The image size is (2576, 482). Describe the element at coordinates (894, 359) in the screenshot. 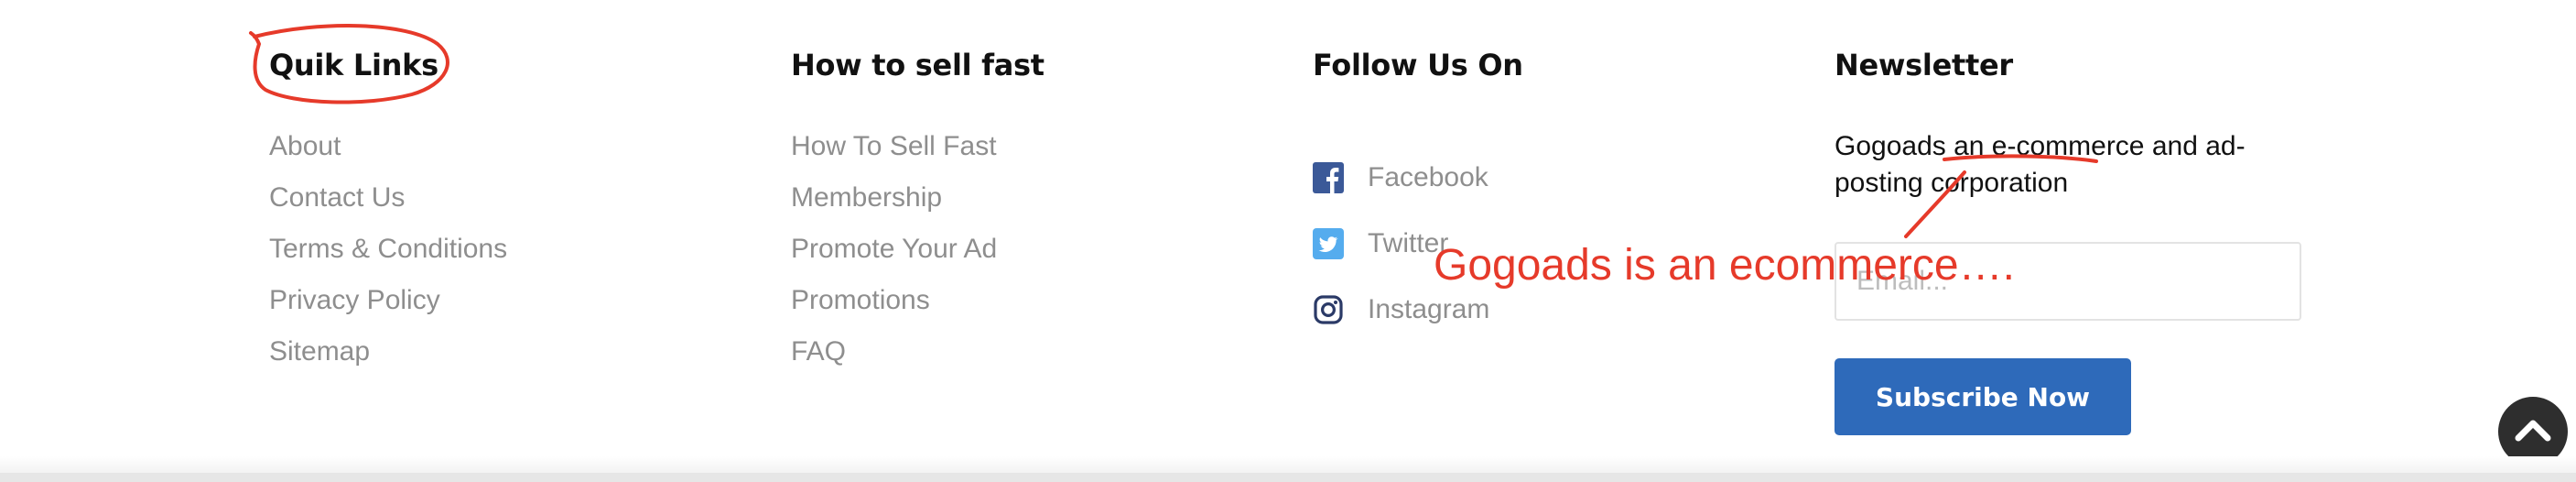

I see `list-item: FAQ` at that location.